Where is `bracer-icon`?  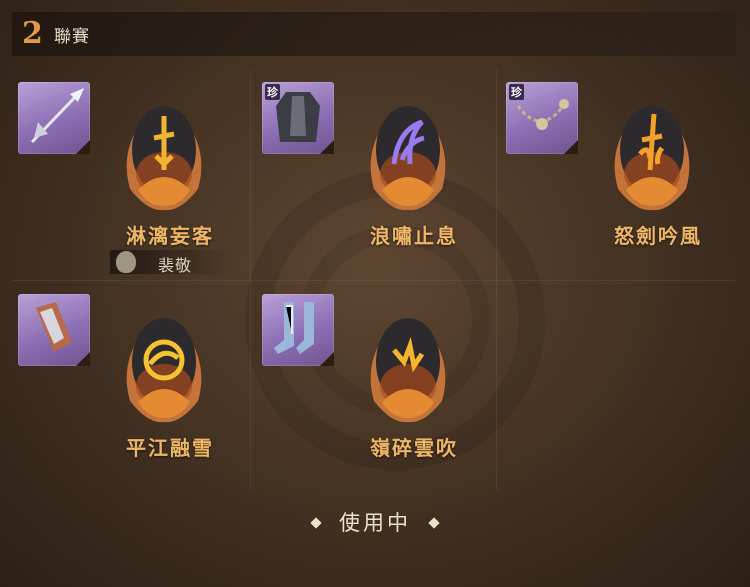
bracer-icon is located at coordinates (54, 330).